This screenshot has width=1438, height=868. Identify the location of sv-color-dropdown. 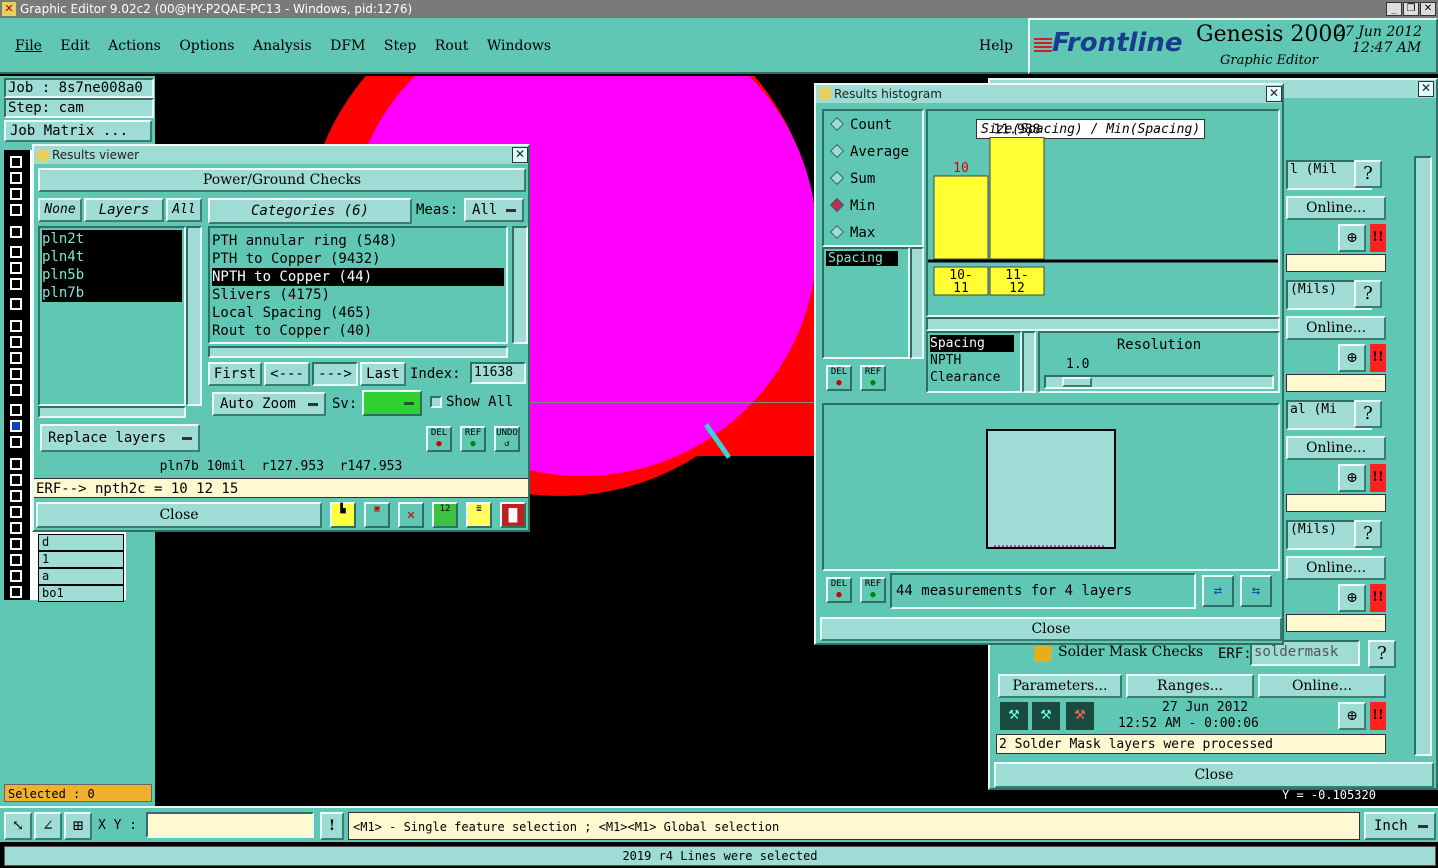
(392, 403).